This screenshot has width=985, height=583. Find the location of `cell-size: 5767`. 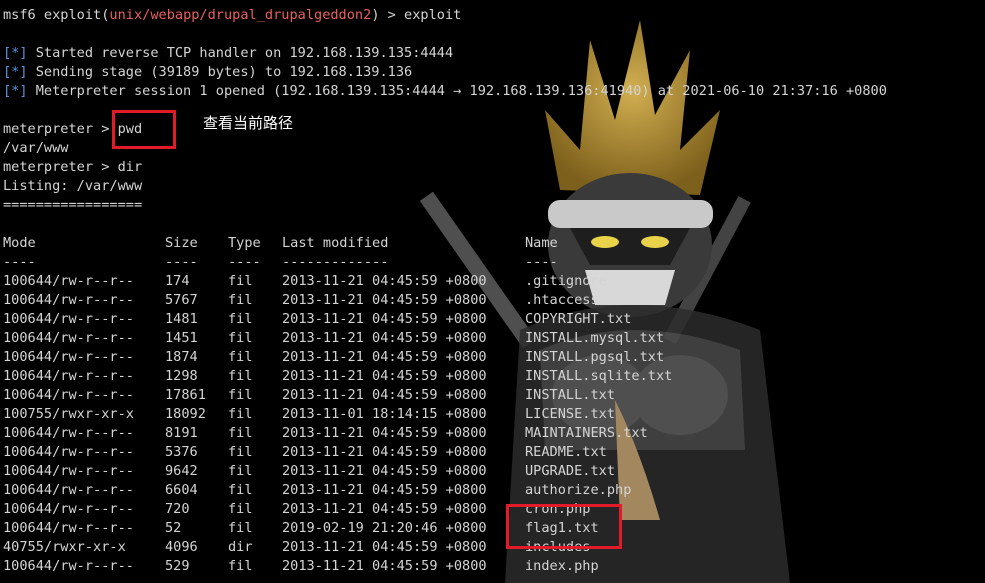

cell-size: 5767 is located at coordinates (181, 300).